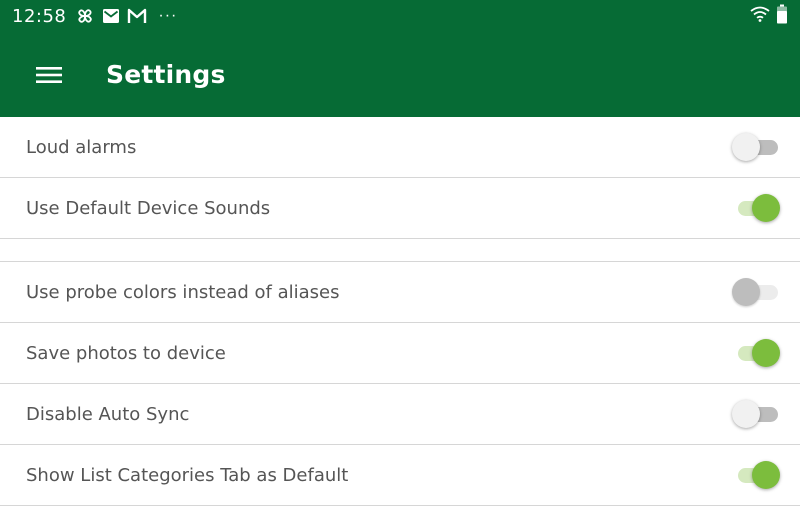 The width and height of the screenshot is (800, 506). Describe the element at coordinates (760, 16) in the screenshot. I see `wifi-icon` at that location.